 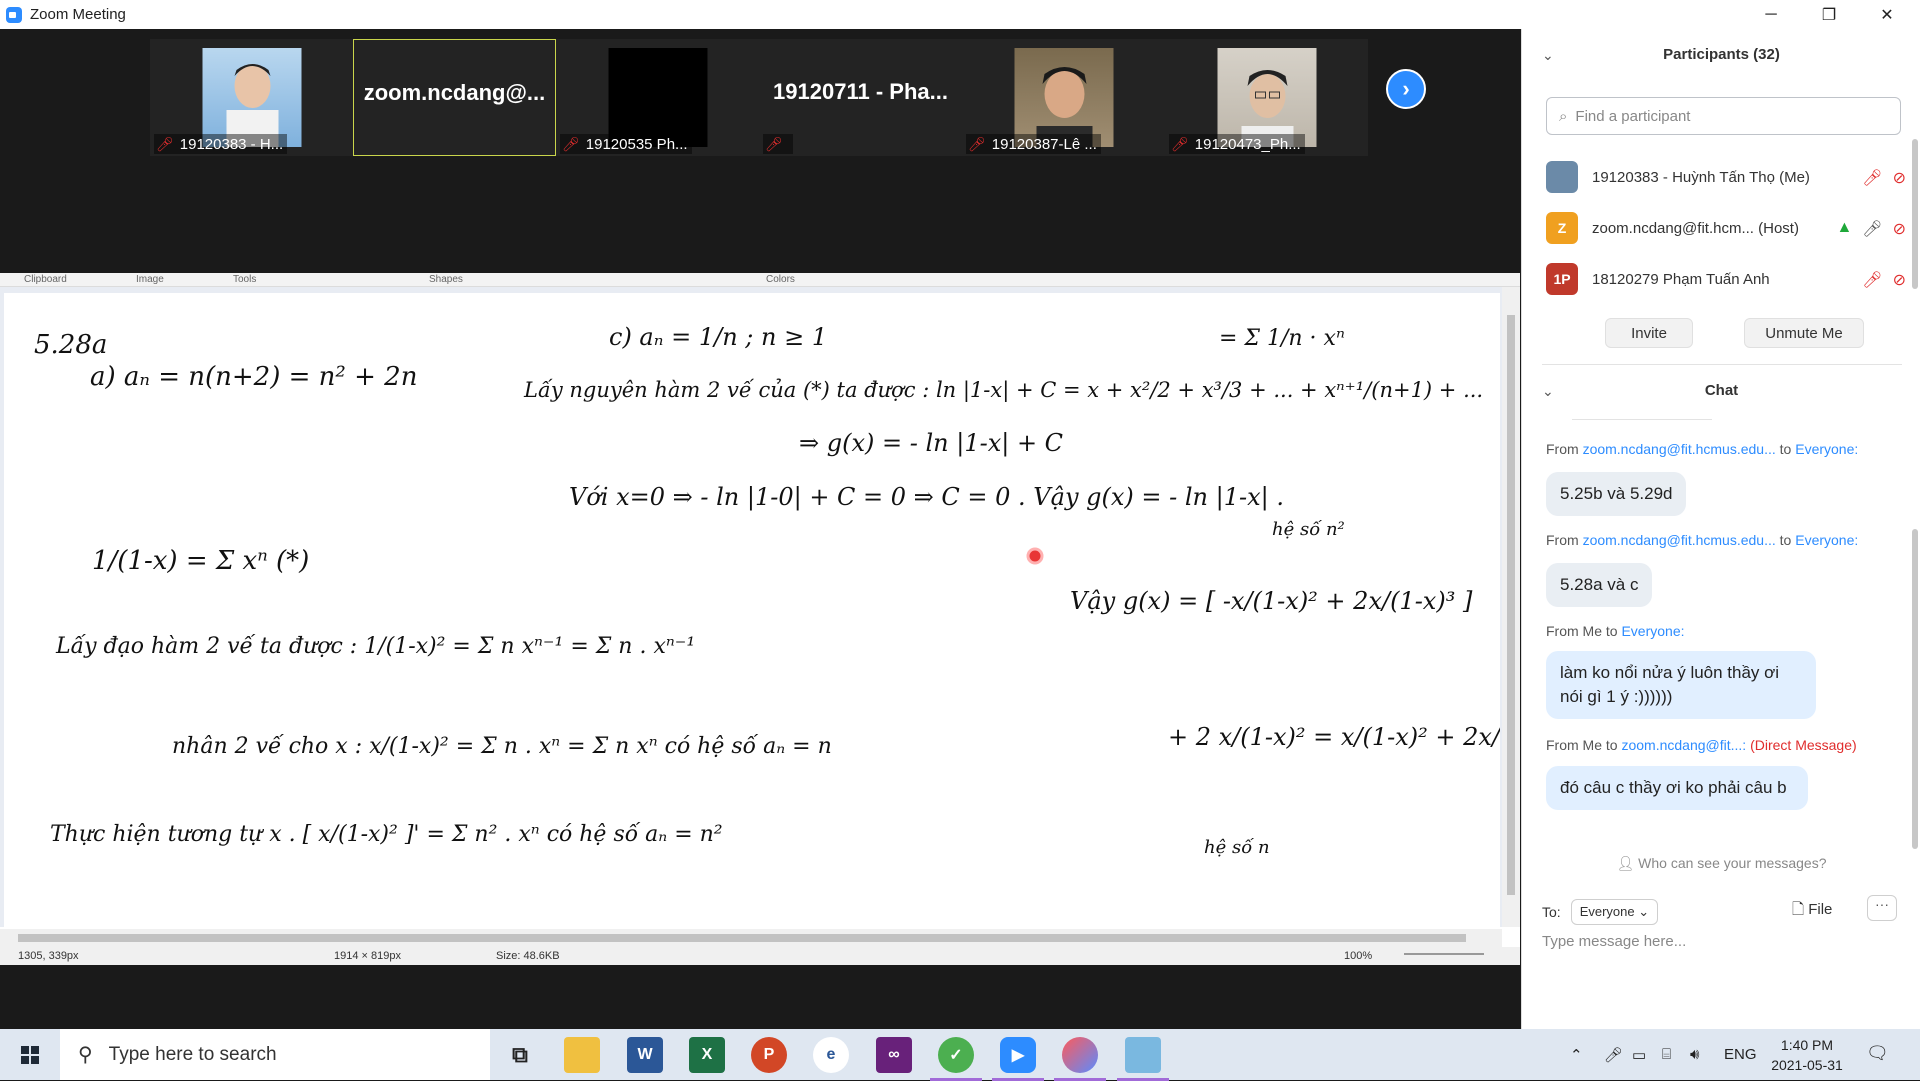 What do you see at coordinates (860, 97) in the screenshot?
I see `video-thumbnail: 19120711 - Pha... 🎤︎` at bounding box center [860, 97].